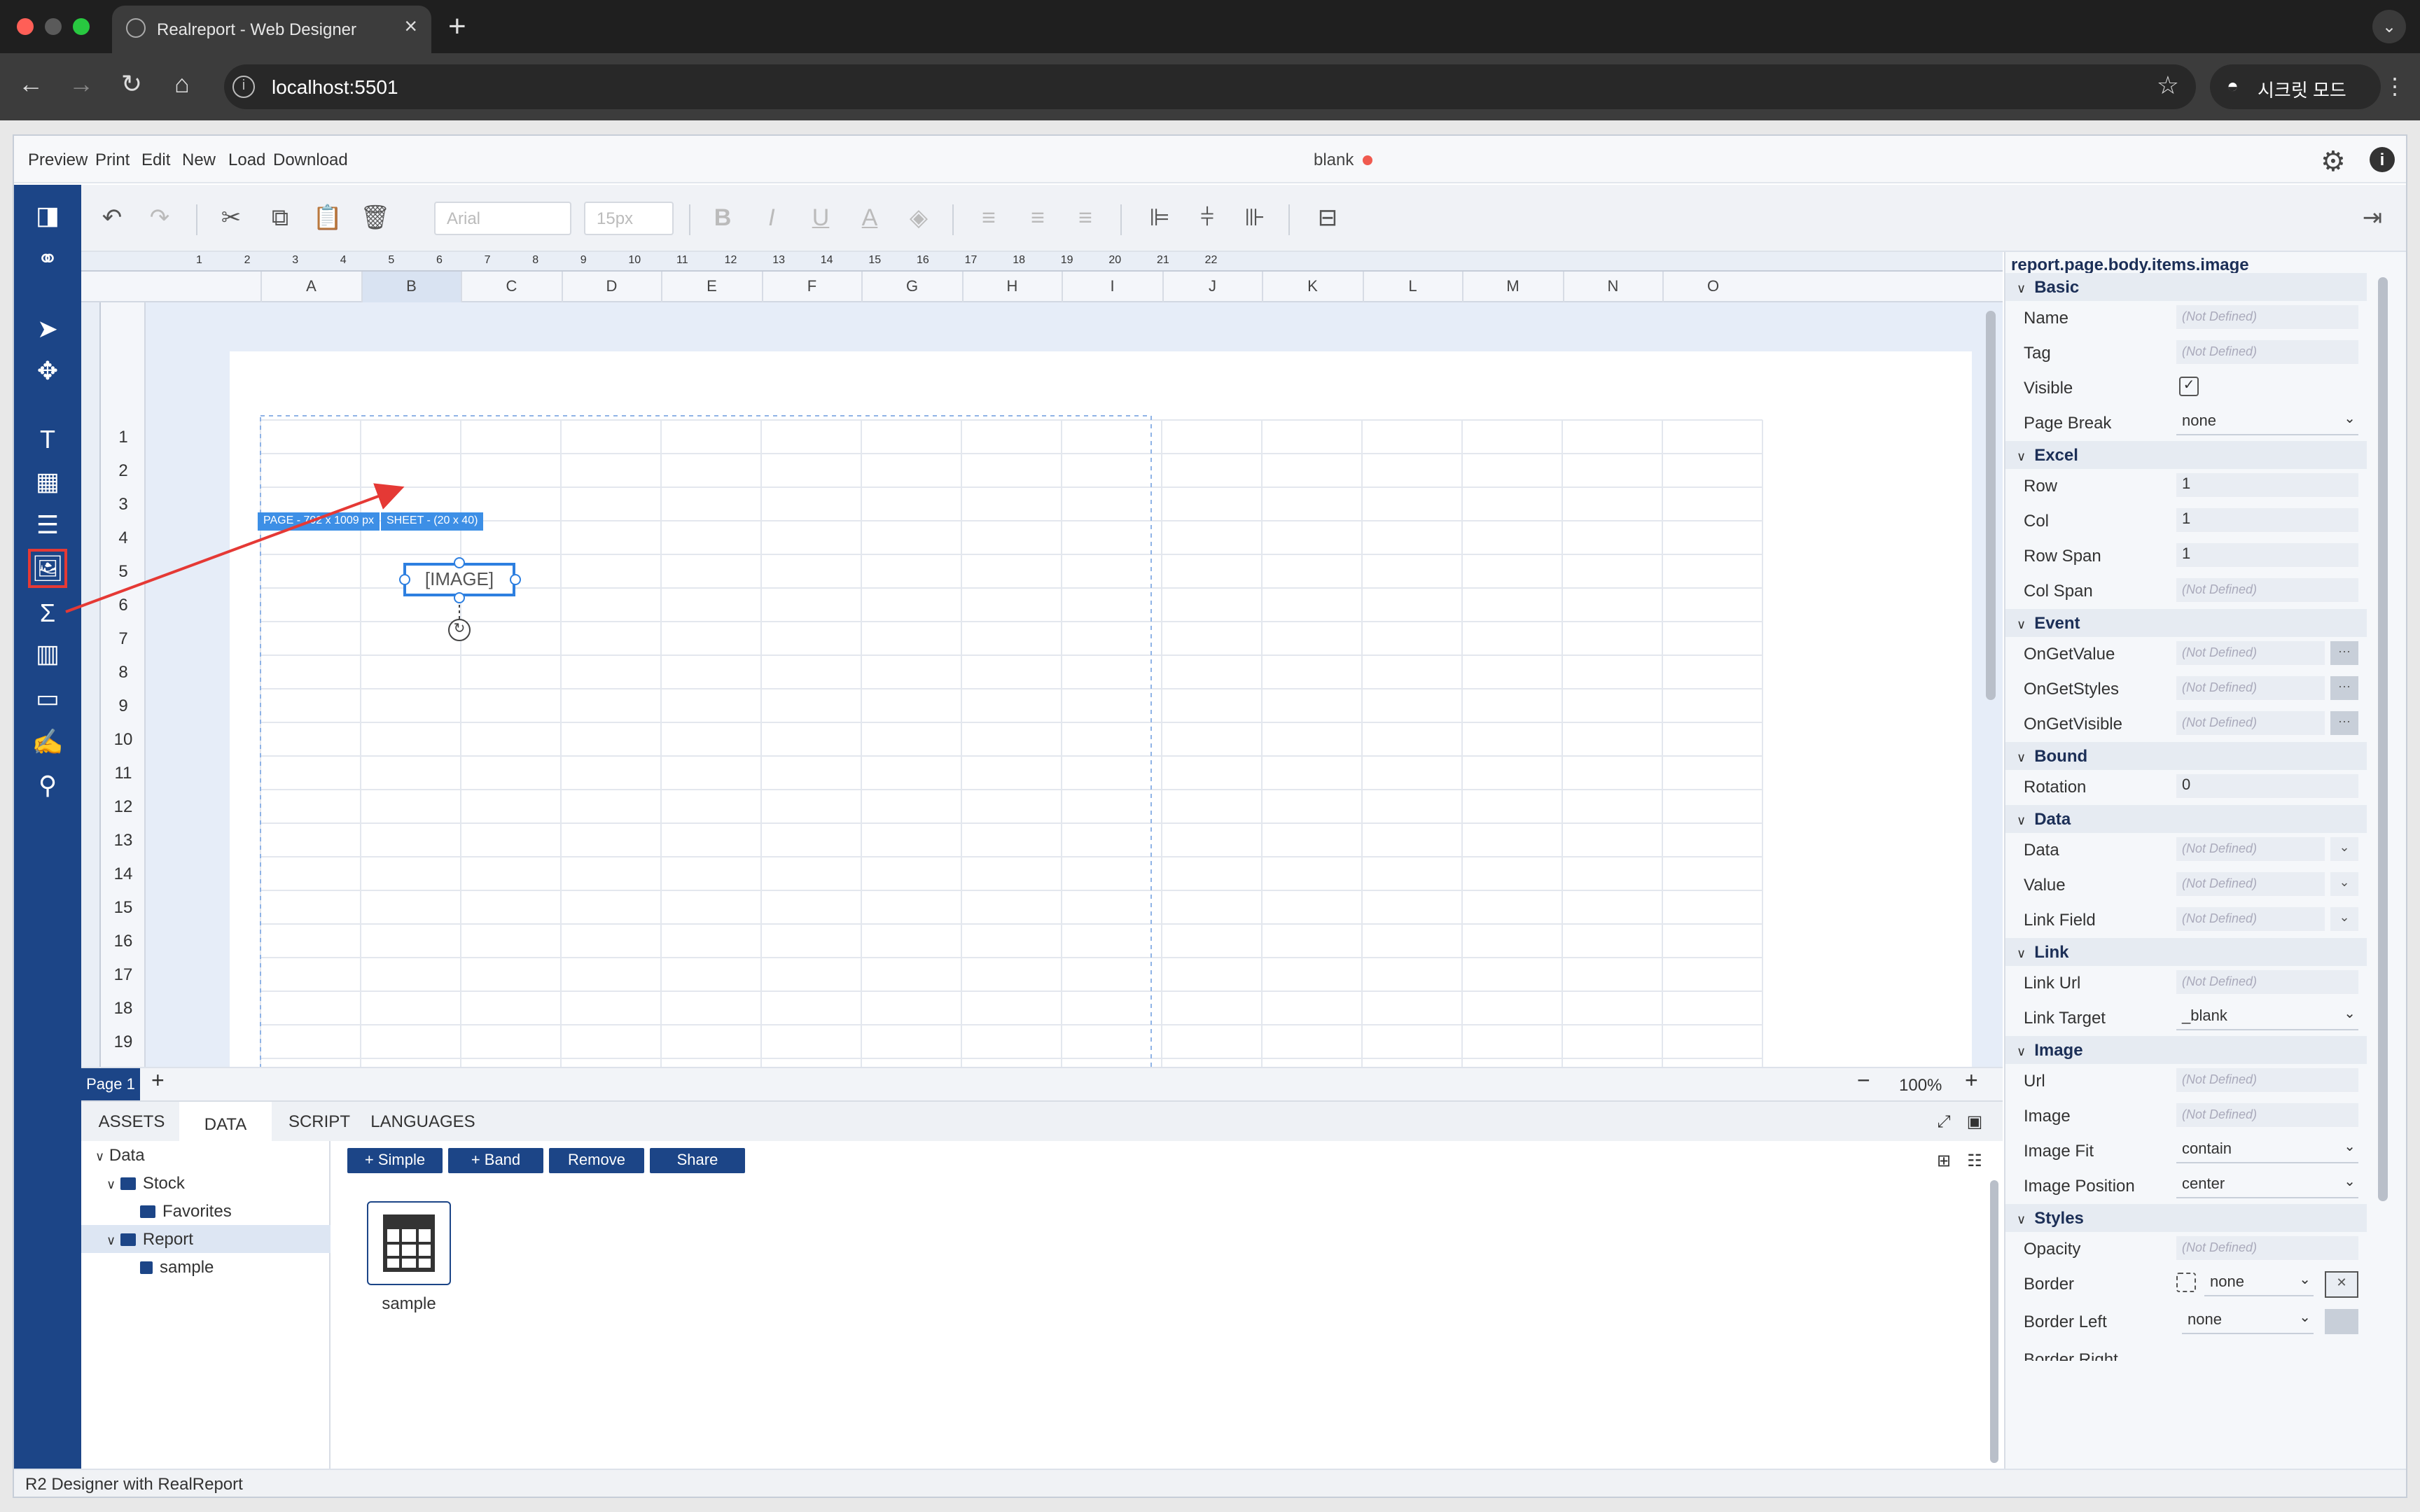  I want to click on incognito-badge: ◓ 시크릿 모드, so click(2295, 86).